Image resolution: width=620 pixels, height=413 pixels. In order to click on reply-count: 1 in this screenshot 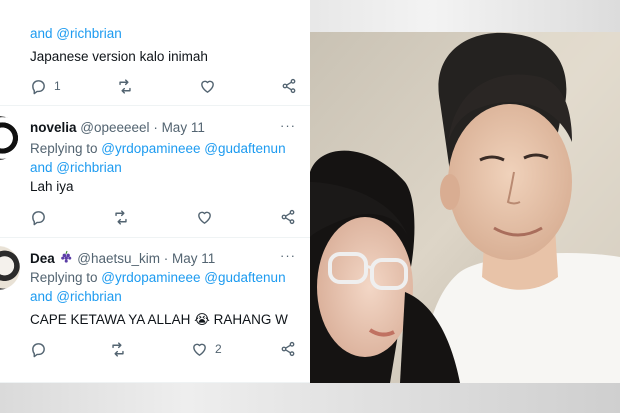, I will do `click(57, 86)`.